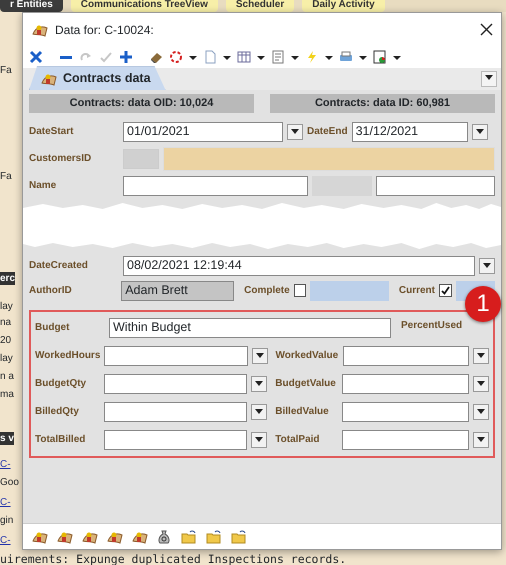 This screenshot has height=565, width=506. I want to click on field-label: AuthorID, so click(51, 291).